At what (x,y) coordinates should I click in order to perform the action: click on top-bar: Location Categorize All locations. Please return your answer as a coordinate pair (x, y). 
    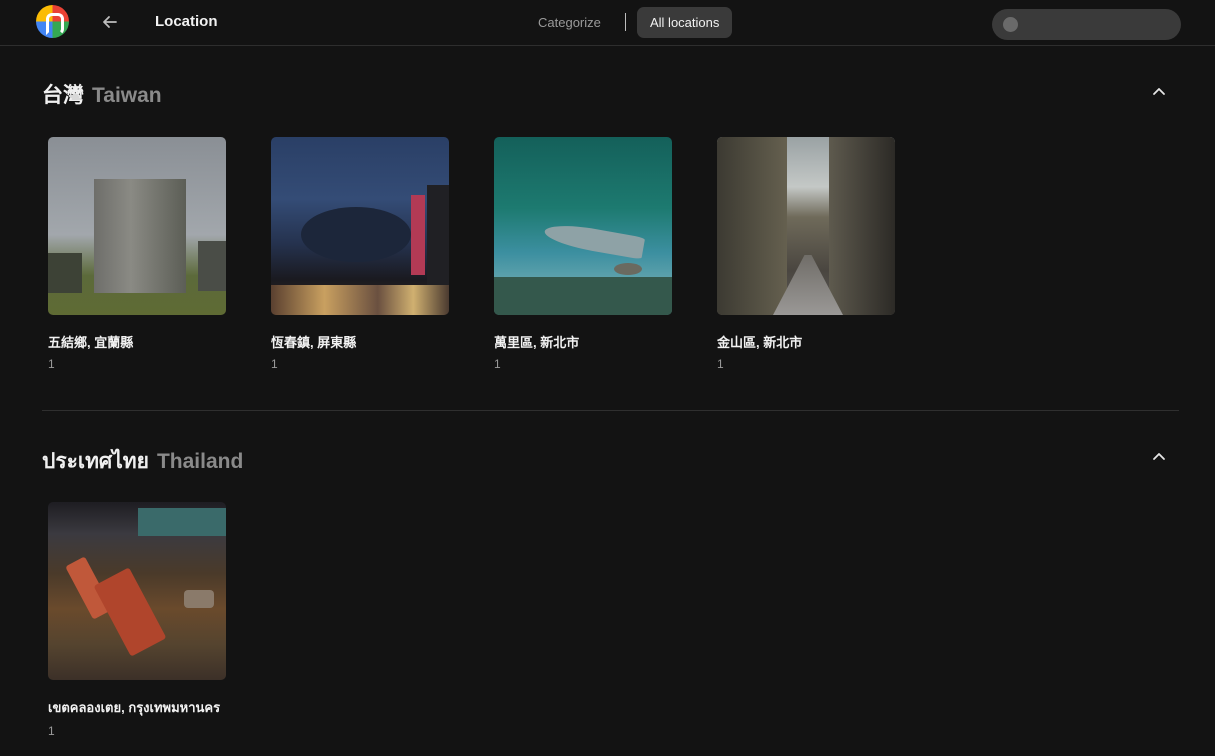
    Looking at the image, I should click on (607, 23).